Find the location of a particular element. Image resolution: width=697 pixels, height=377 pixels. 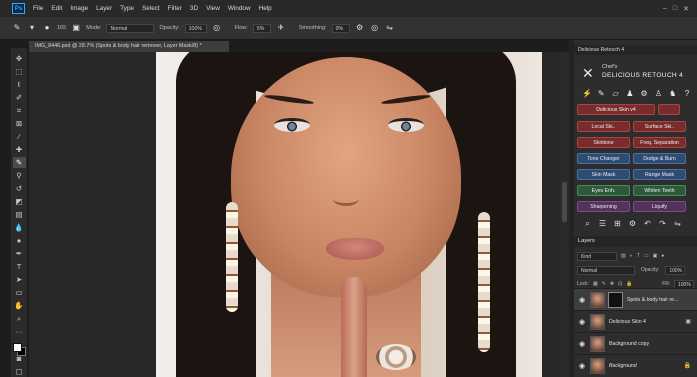

maximize-icon: □ is located at coordinates (675, 9).